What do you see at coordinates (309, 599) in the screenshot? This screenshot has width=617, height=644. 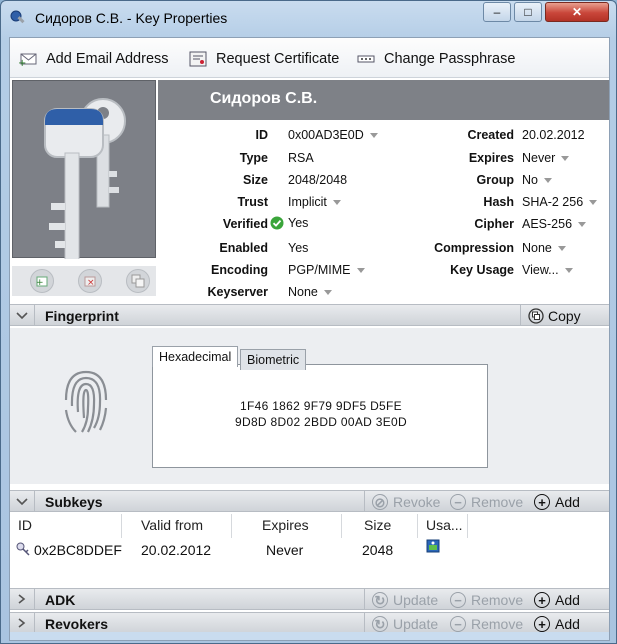 I see `adk-section-header: ADK ↻ Update − Remove + Add` at bounding box center [309, 599].